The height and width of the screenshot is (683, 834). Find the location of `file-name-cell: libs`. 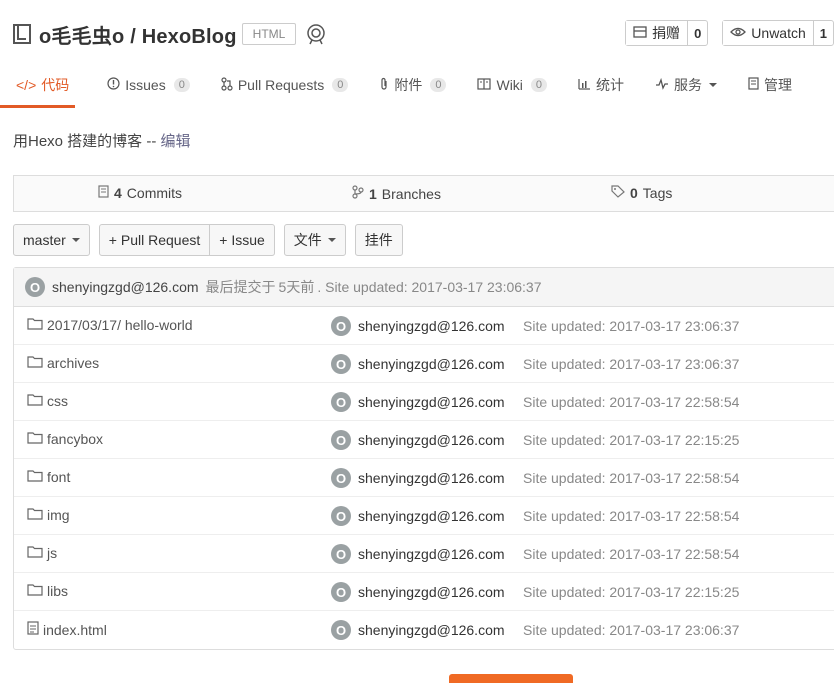

file-name-cell: libs is located at coordinates (47, 591).